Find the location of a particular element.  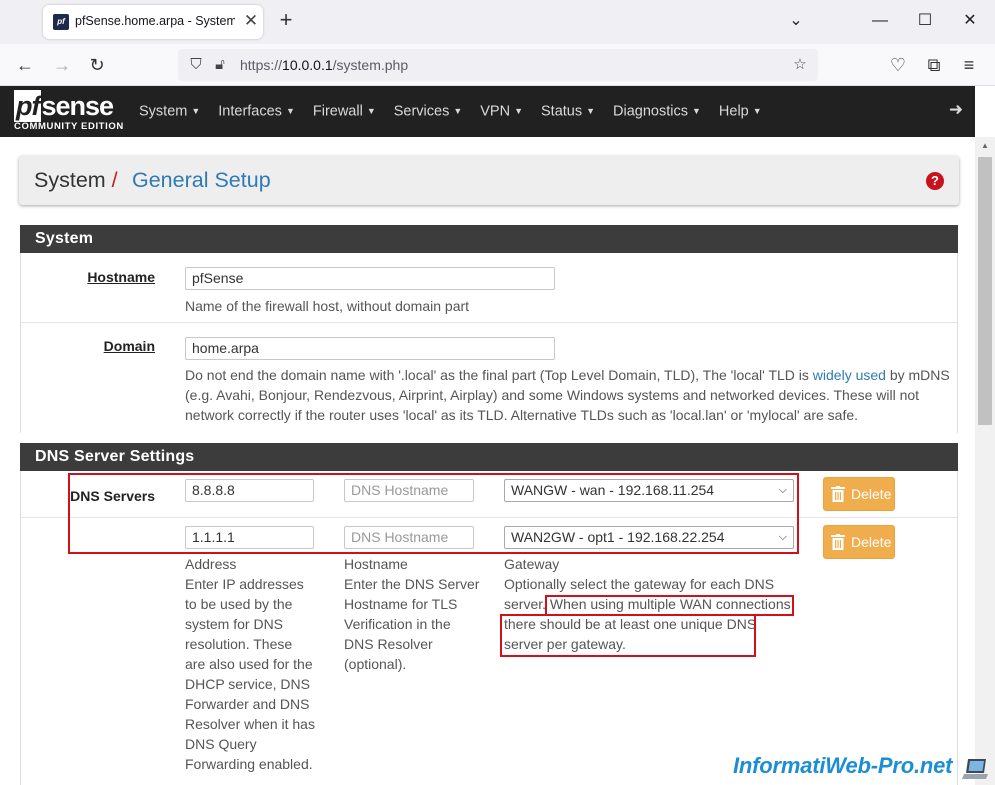

browser-tab: pf pfSense.home.arpa - System: G ✕ is located at coordinates (153, 22).